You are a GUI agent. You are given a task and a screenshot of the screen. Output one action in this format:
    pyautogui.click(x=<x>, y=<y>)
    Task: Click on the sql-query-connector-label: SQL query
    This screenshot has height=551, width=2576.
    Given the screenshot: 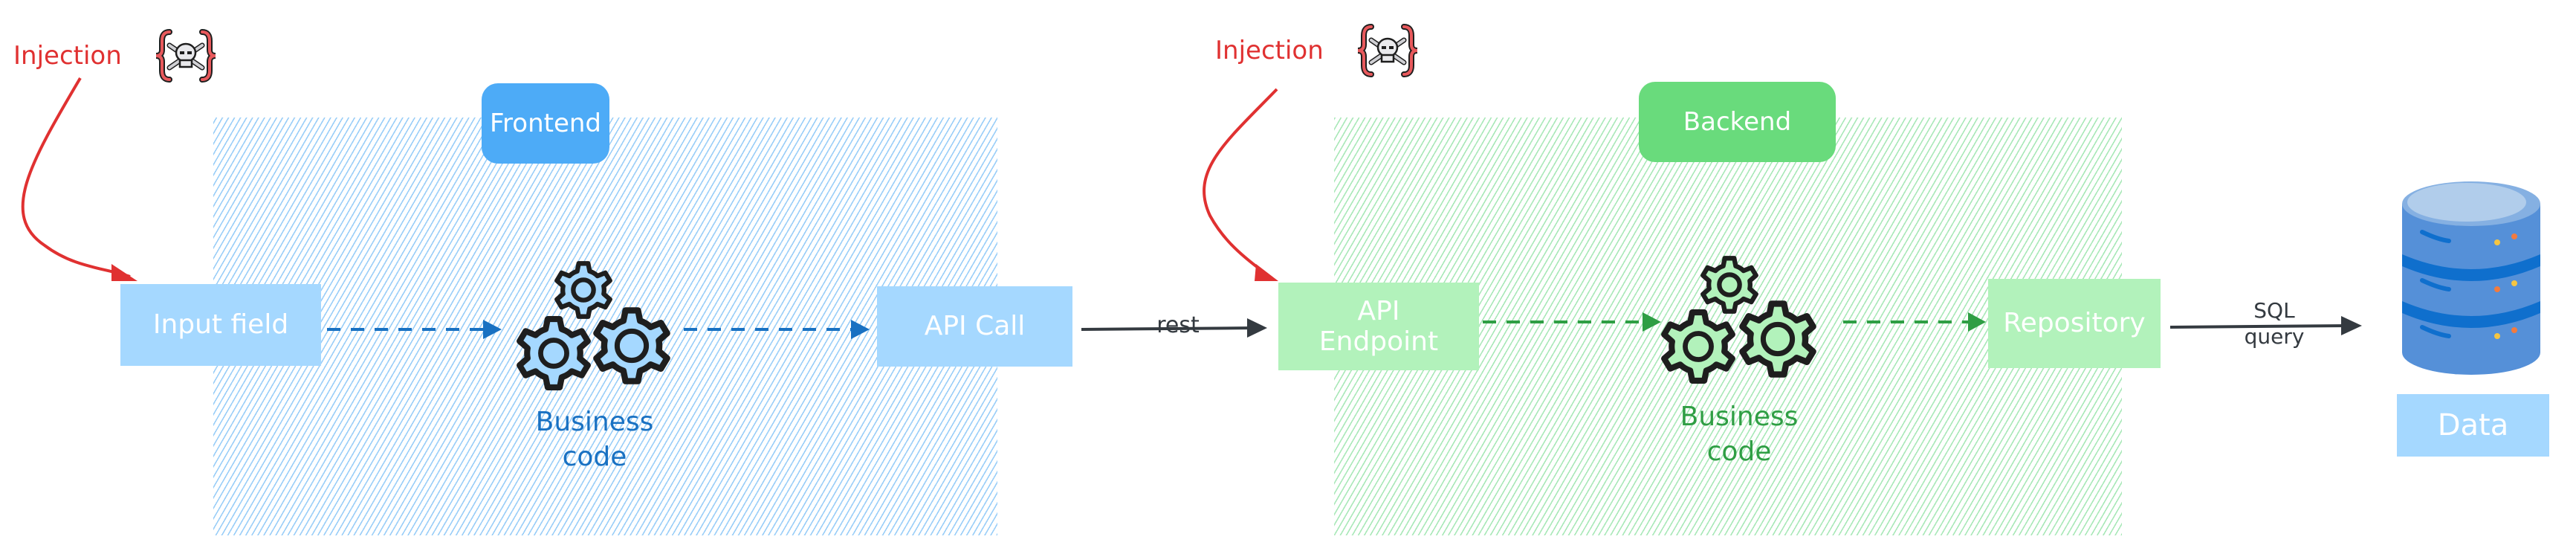 What is the action you would take?
    pyautogui.click(x=2274, y=323)
    